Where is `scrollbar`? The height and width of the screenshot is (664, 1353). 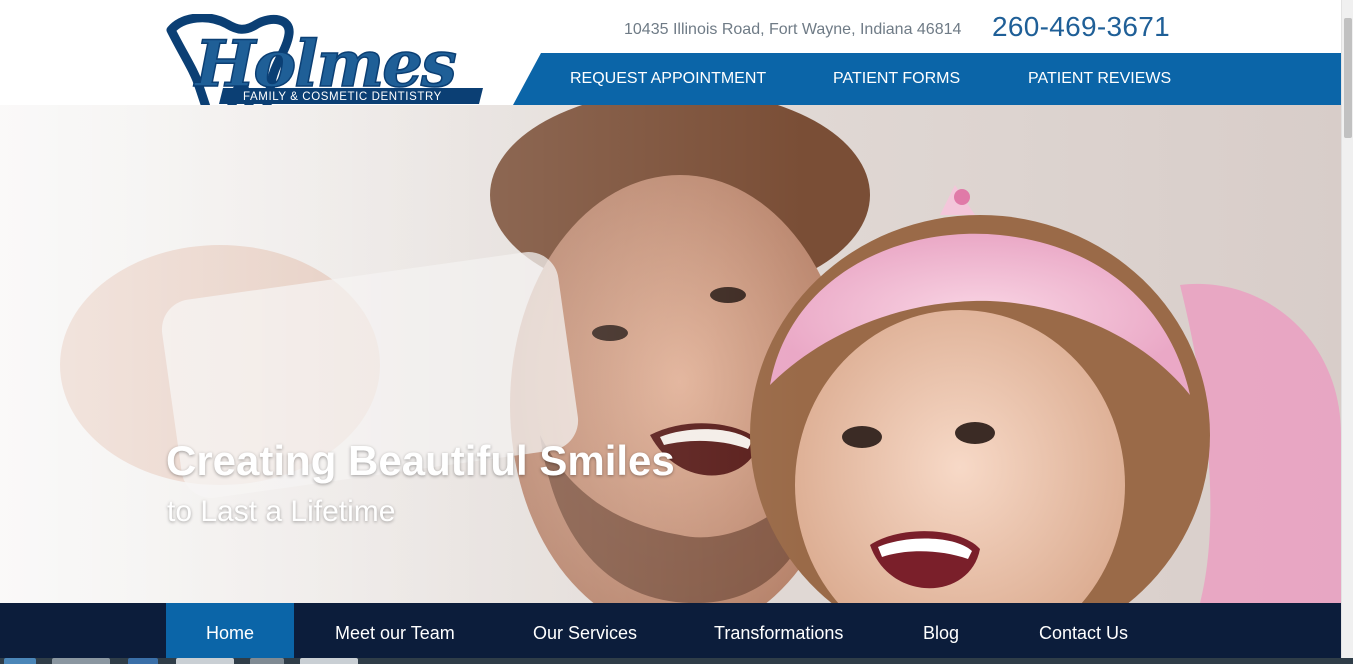
scrollbar is located at coordinates (1347, 332).